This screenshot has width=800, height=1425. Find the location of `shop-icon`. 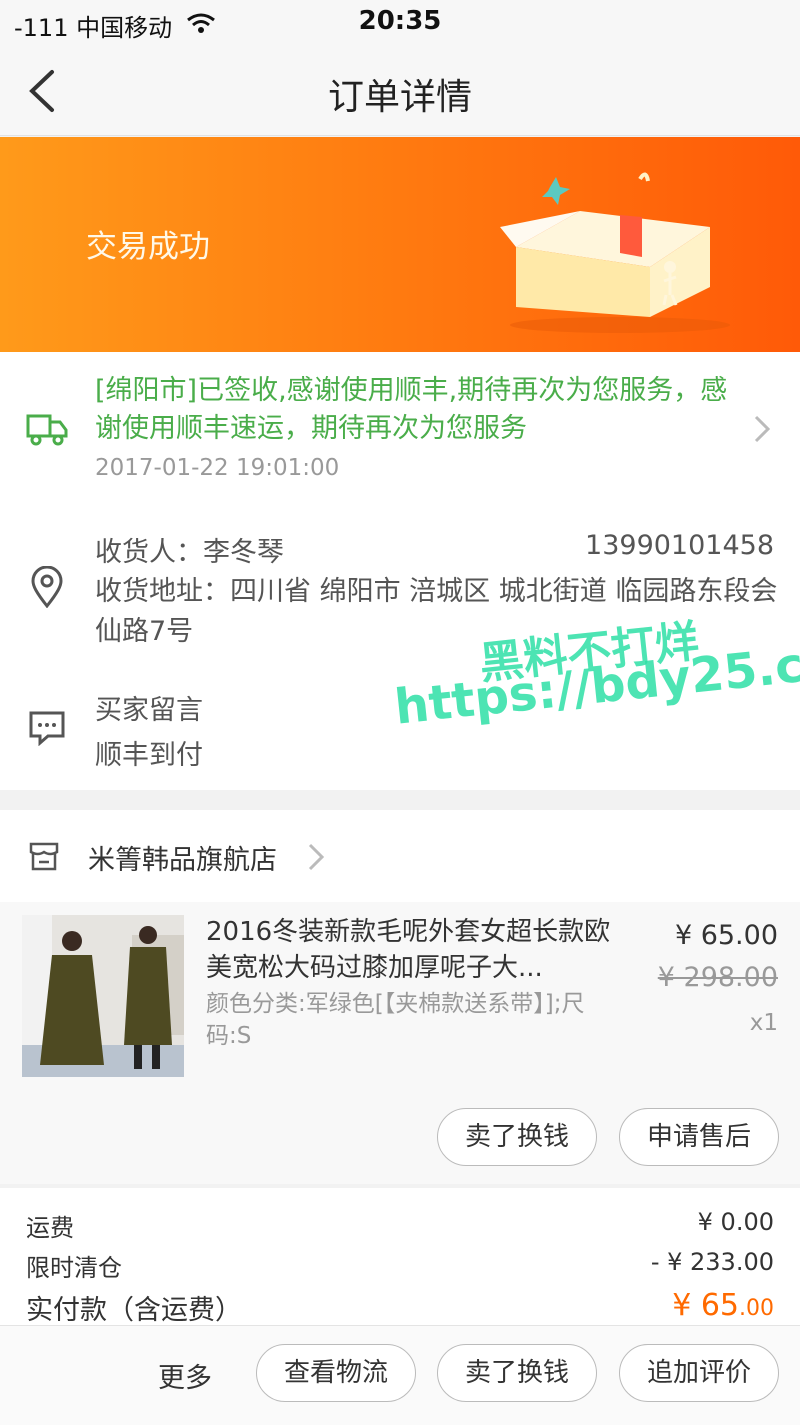

shop-icon is located at coordinates (44, 856).